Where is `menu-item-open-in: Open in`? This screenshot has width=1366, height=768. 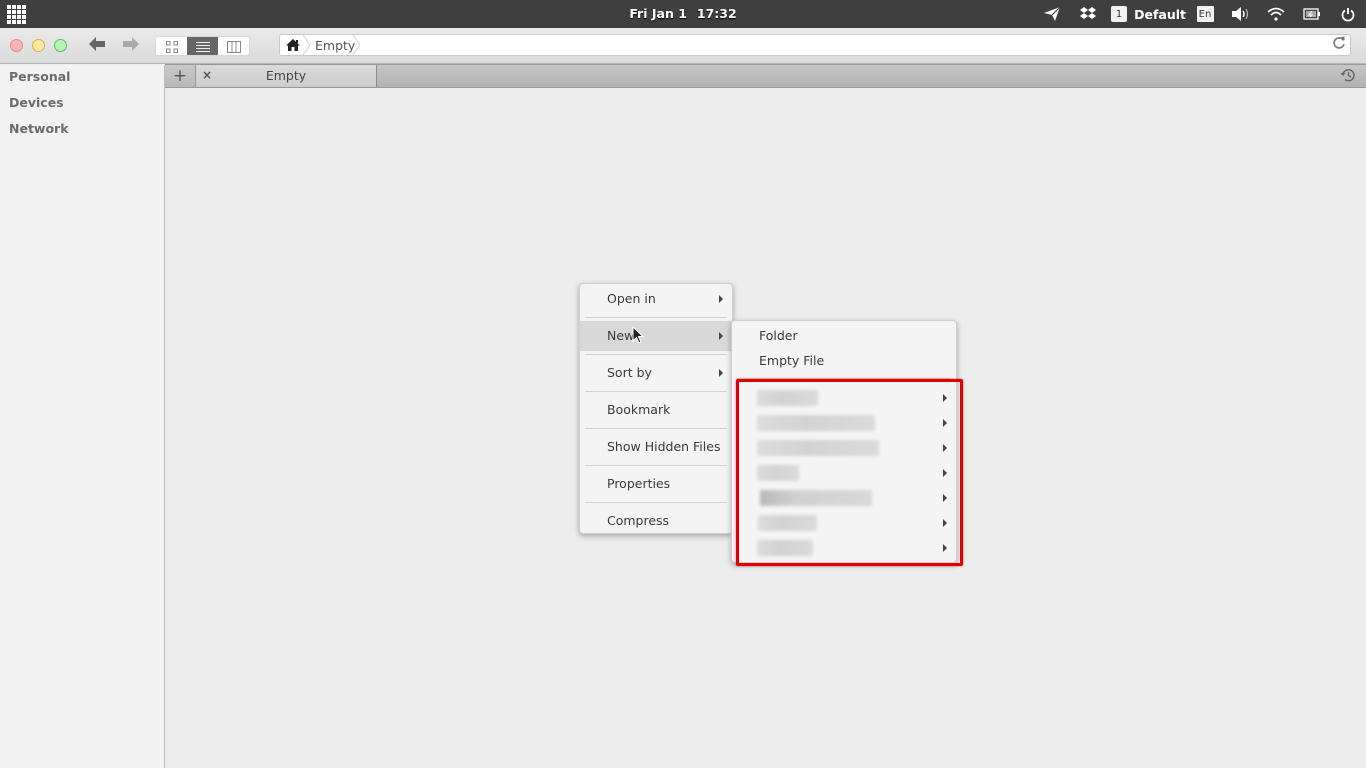 menu-item-open-in: Open in is located at coordinates (656, 299).